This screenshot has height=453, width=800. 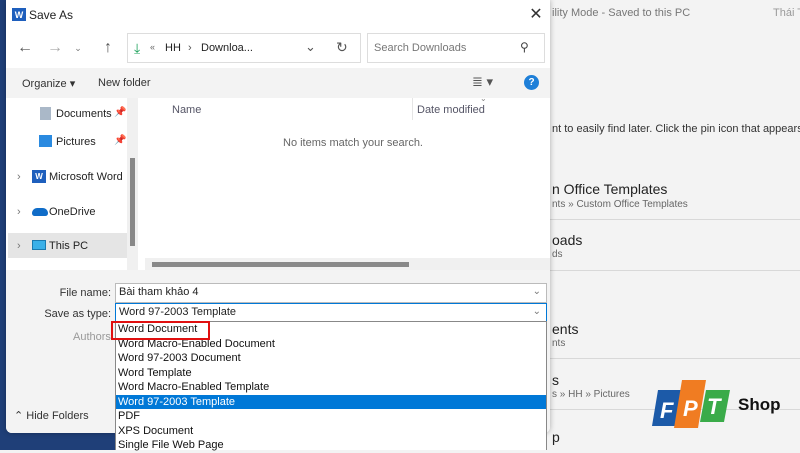 I want to click on fpt-shop-text: Shop, so click(x=759, y=404).